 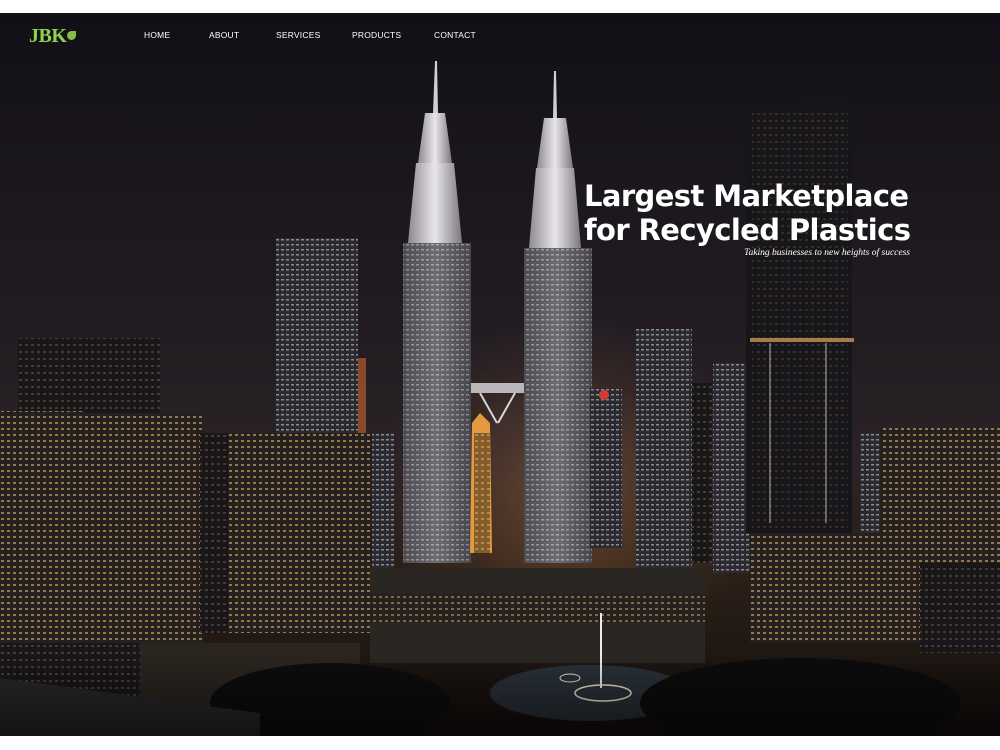 I want to click on nav-item-products: PRODUCTS, so click(x=376, y=35).